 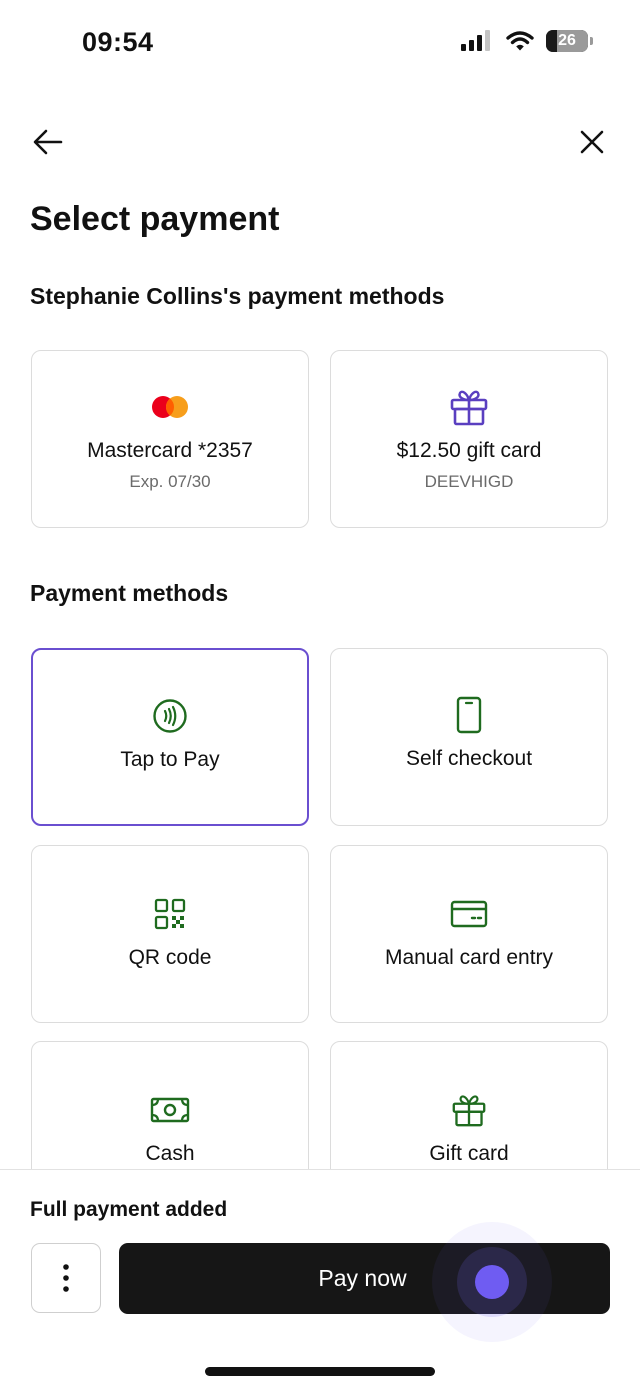 What do you see at coordinates (469, 715) in the screenshot?
I see `phone-icon` at bounding box center [469, 715].